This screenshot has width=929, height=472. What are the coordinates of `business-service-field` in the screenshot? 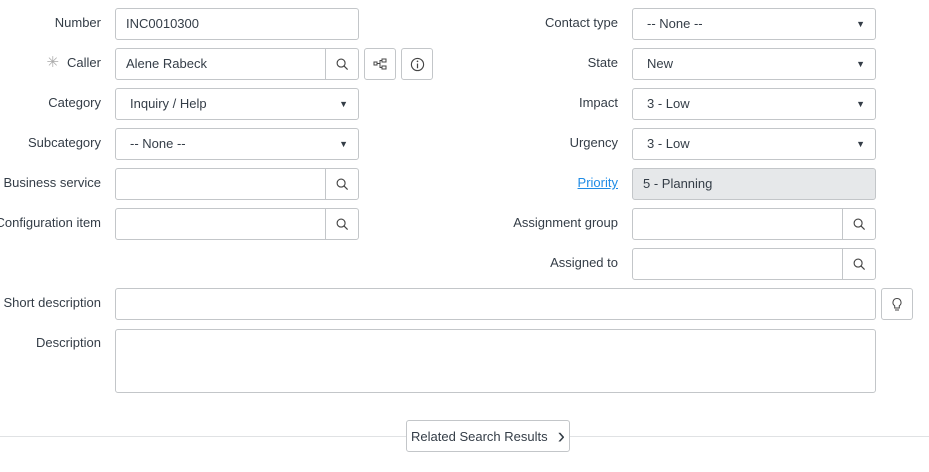 It's located at (237, 184).